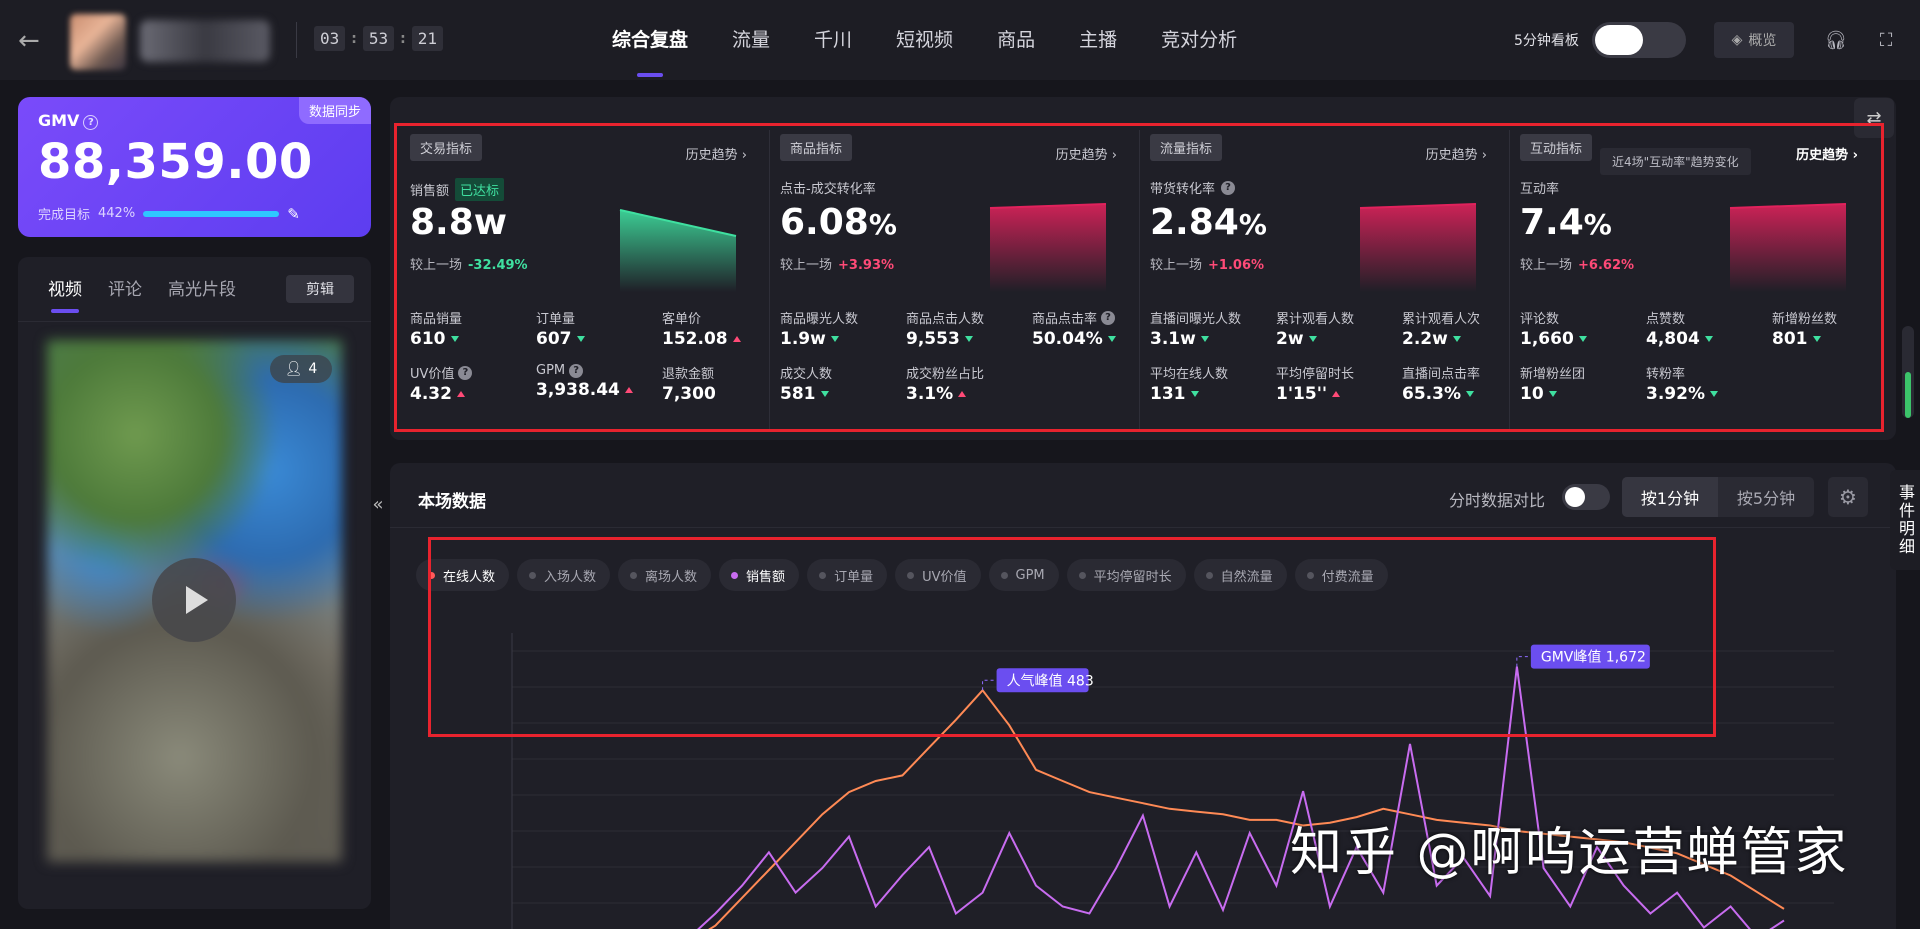 This screenshot has width=1920, height=929. I want to click on gmv-value: 88,359.00, so click(175, 162).